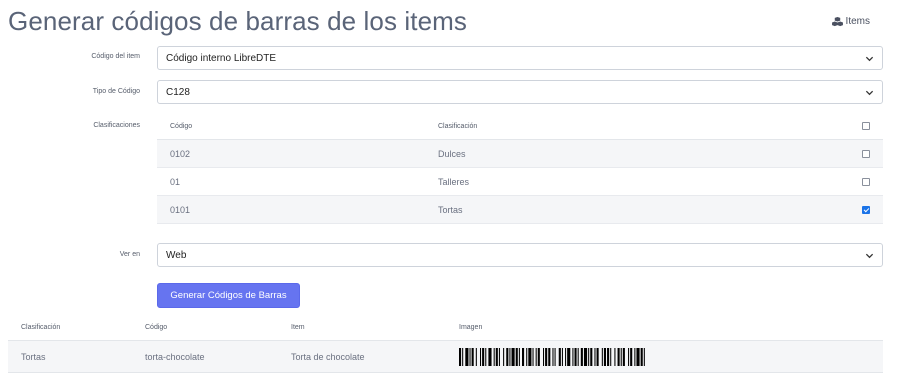 The width and height of the screenshot is (900, 384). Describe the element at coordinates (452, 153) in the screenshot. I see `row-clasificacion: Dulces` at that location.